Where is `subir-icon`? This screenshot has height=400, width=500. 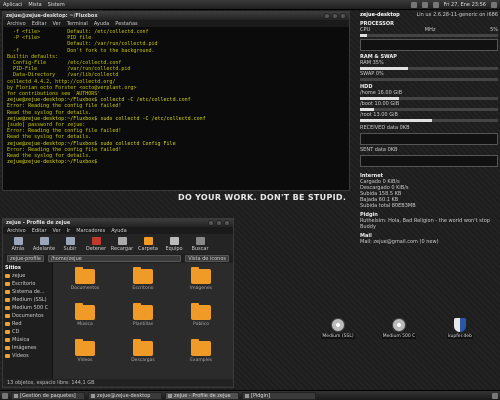
subir-icon is located at coordinates (70, 240).